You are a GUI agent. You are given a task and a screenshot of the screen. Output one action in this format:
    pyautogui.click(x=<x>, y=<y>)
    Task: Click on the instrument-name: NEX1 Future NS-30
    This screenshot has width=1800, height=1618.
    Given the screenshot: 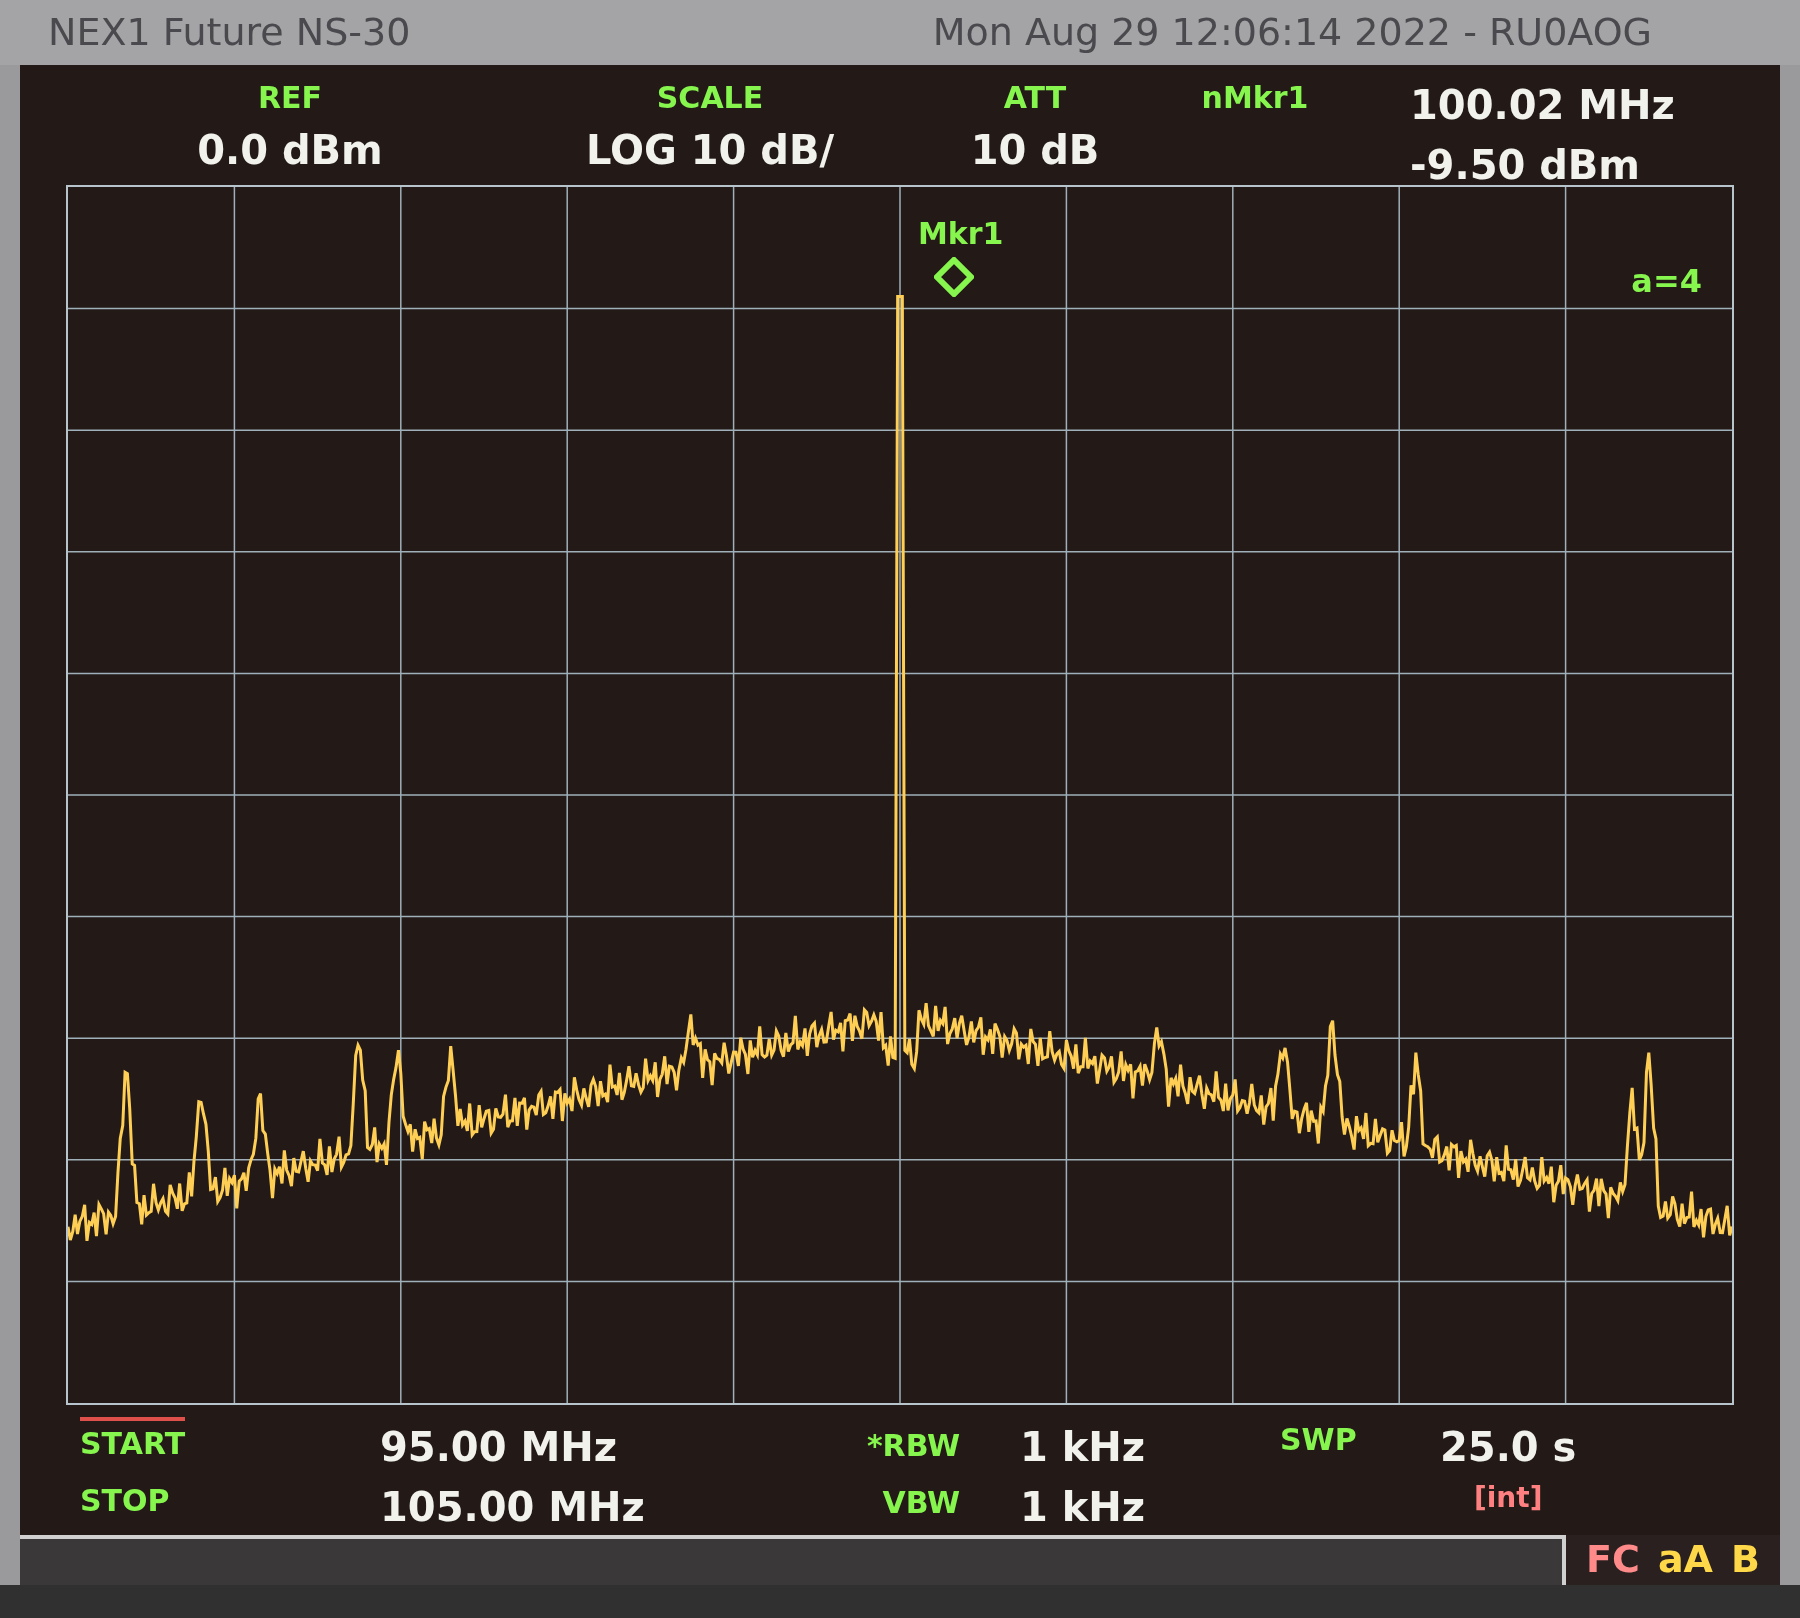 What is the action you would take?
    pyautogui.click(x=229, y=32)
    